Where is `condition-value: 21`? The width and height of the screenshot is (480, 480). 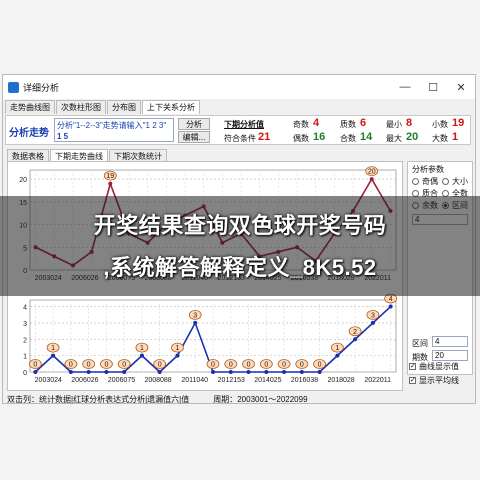
condition-value: 21 is located at coordinates (264, 137).